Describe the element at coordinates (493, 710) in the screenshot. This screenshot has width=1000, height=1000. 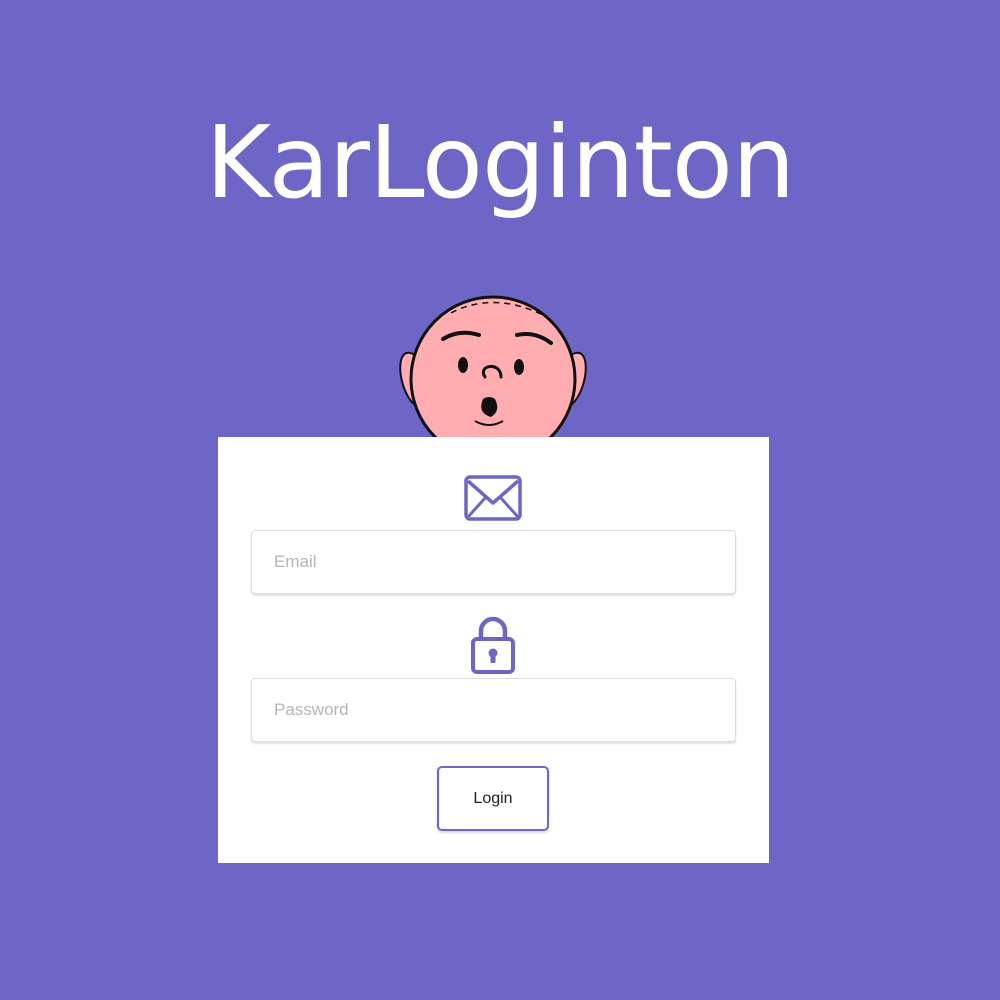
I see `password-input` at that location.